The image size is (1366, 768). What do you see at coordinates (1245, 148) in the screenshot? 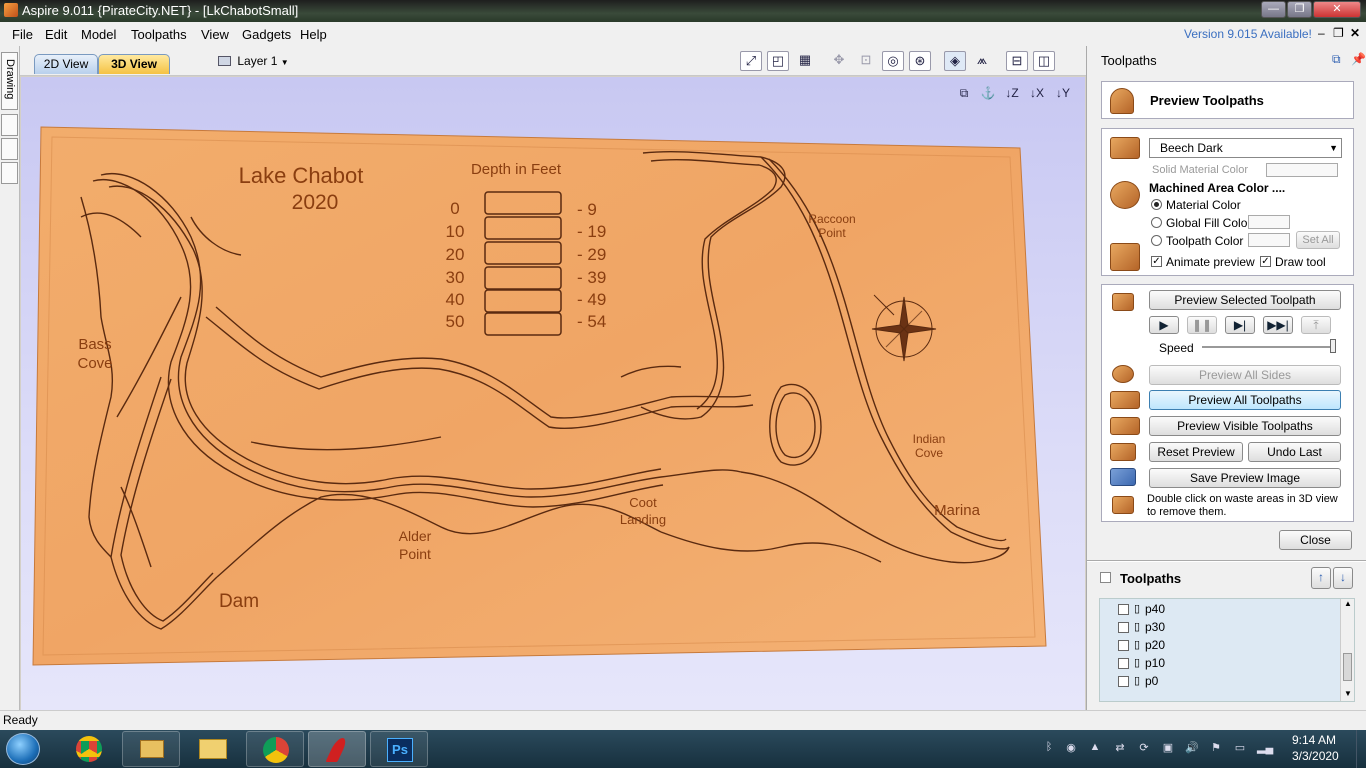
I see `material-dropdown: Beech Dark ▼` at bounding box center [1245, 148].